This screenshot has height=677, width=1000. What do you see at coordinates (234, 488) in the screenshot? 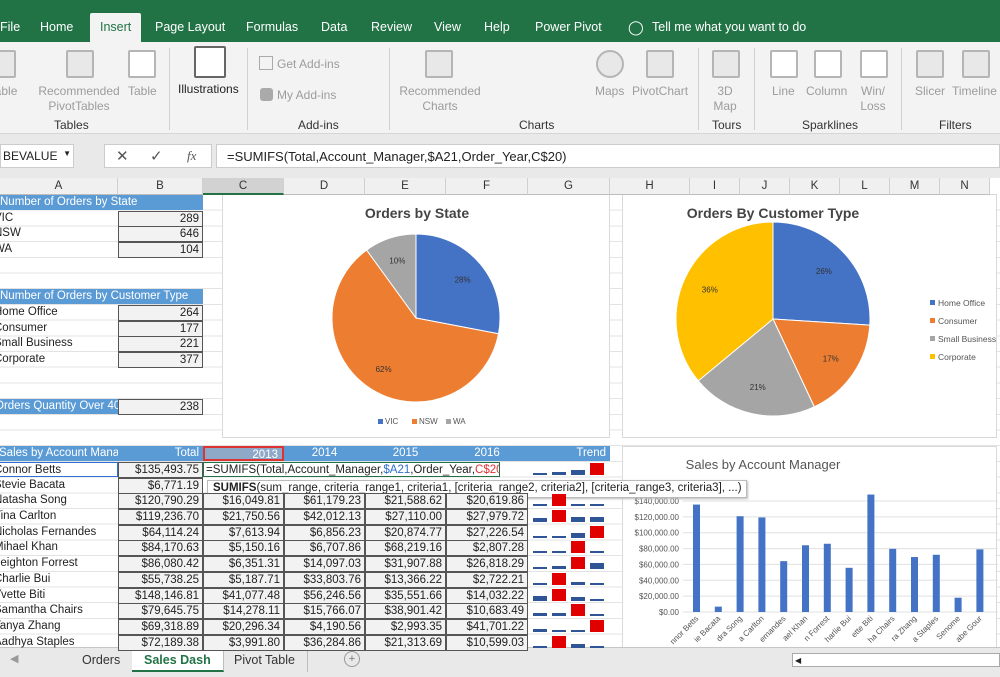
I see `tooltip-function-name: SUMIFS` at bounding box center [234, 488].